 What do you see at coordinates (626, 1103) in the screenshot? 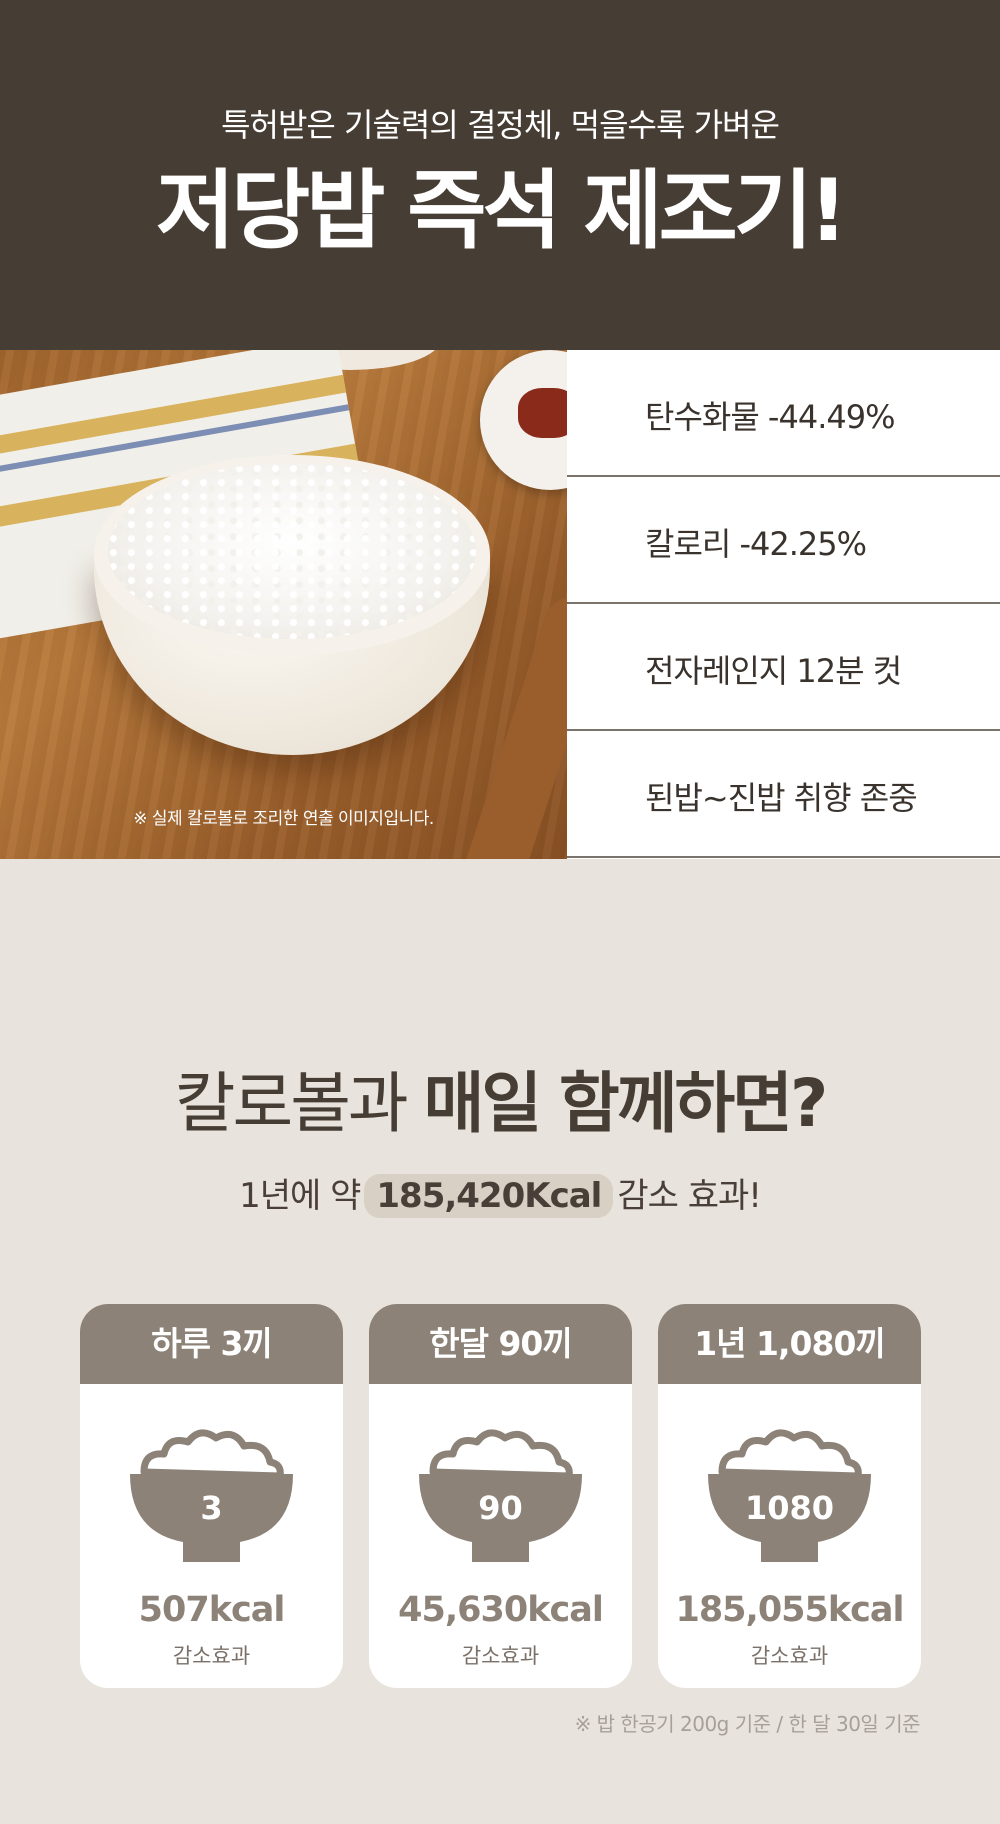
I see `heading-bold: 매일 함께하면?` at bounding box center [626, 1103].